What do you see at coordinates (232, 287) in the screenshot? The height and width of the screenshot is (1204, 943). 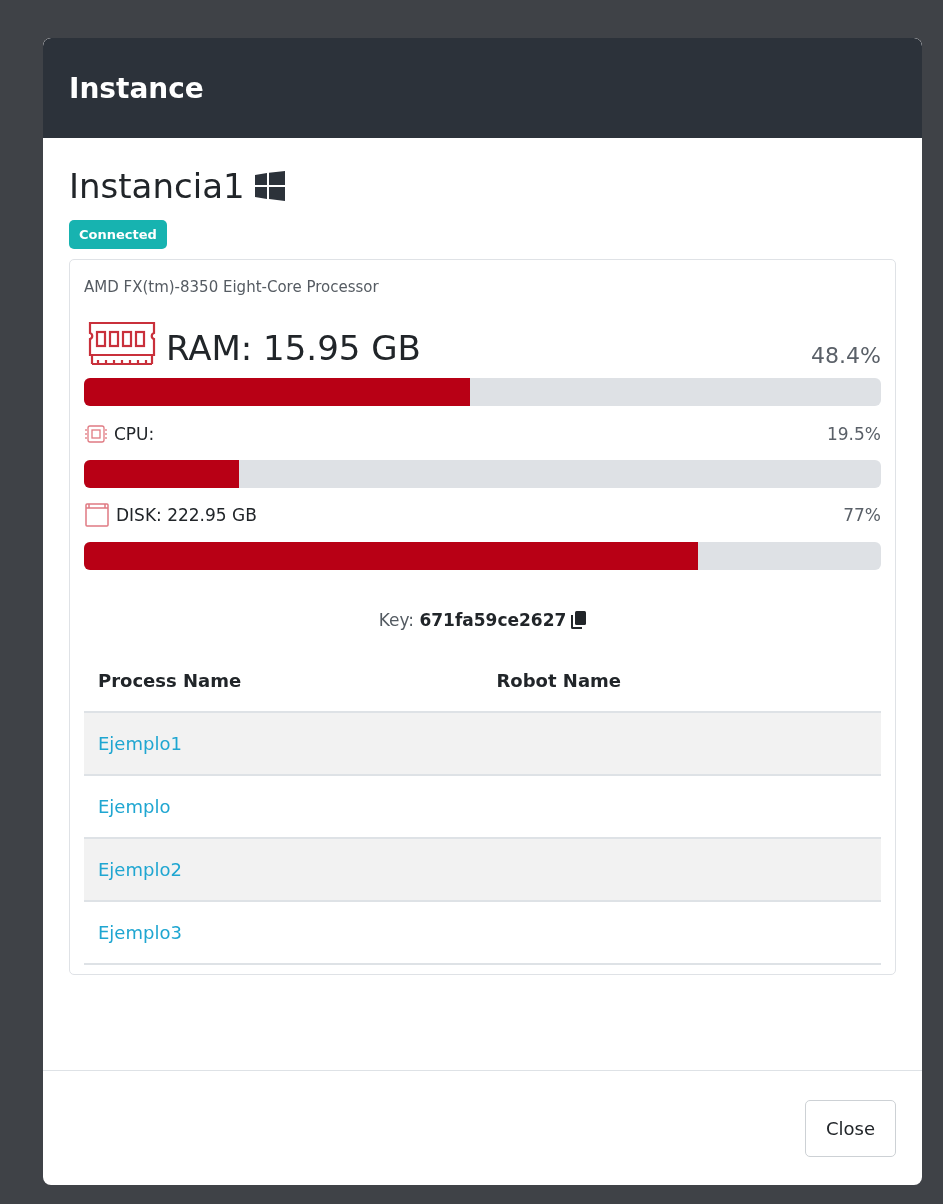 I see `processor-name: AMD FX(tm)-8350 Eight-Core Processor` at bounding box center [232, 287].